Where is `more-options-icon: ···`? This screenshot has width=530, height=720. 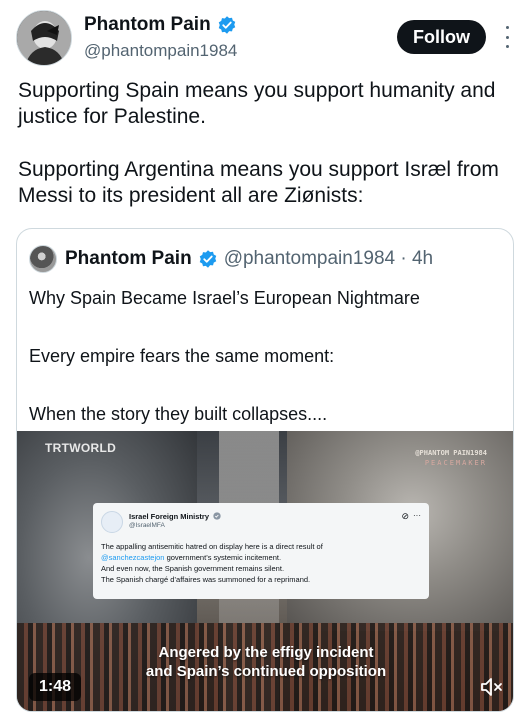 more-options-icon: ··· is located at coordinates (417, 515).